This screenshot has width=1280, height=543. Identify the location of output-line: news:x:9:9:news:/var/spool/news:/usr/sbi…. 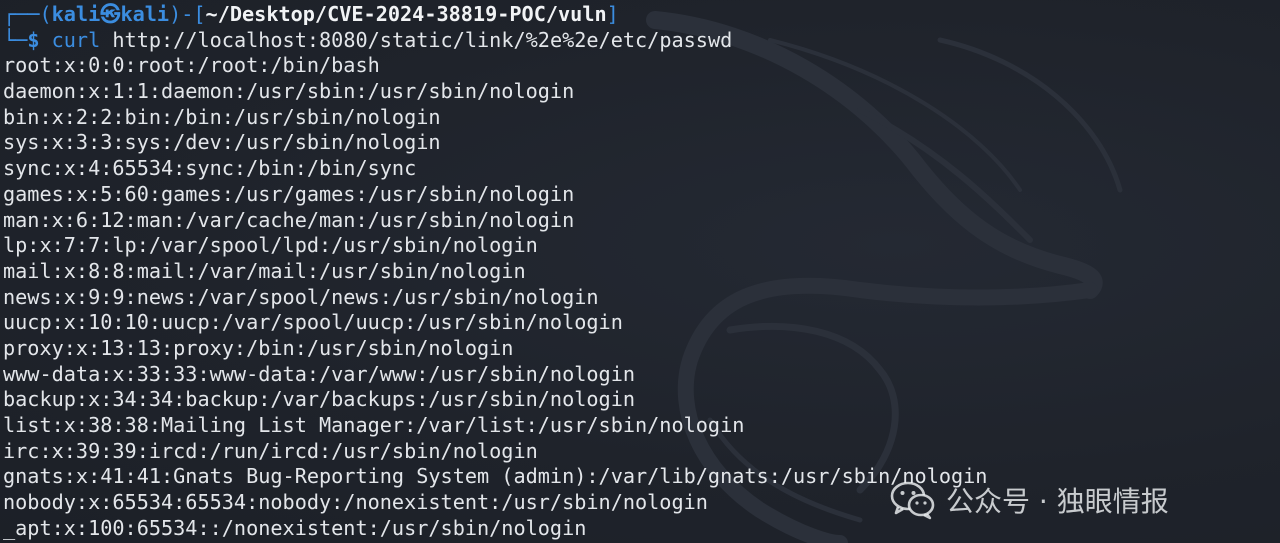
(301, 296).